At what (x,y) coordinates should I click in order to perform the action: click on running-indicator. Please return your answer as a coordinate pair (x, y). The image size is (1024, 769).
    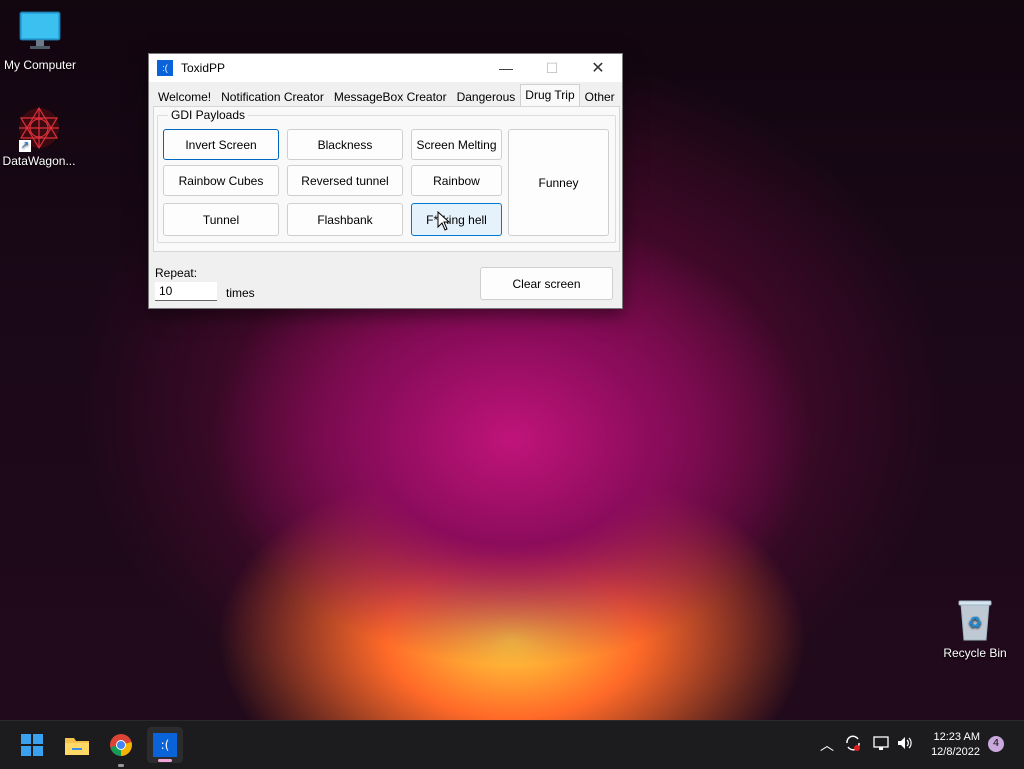
    Looking at the image, I should click on (121, 765).